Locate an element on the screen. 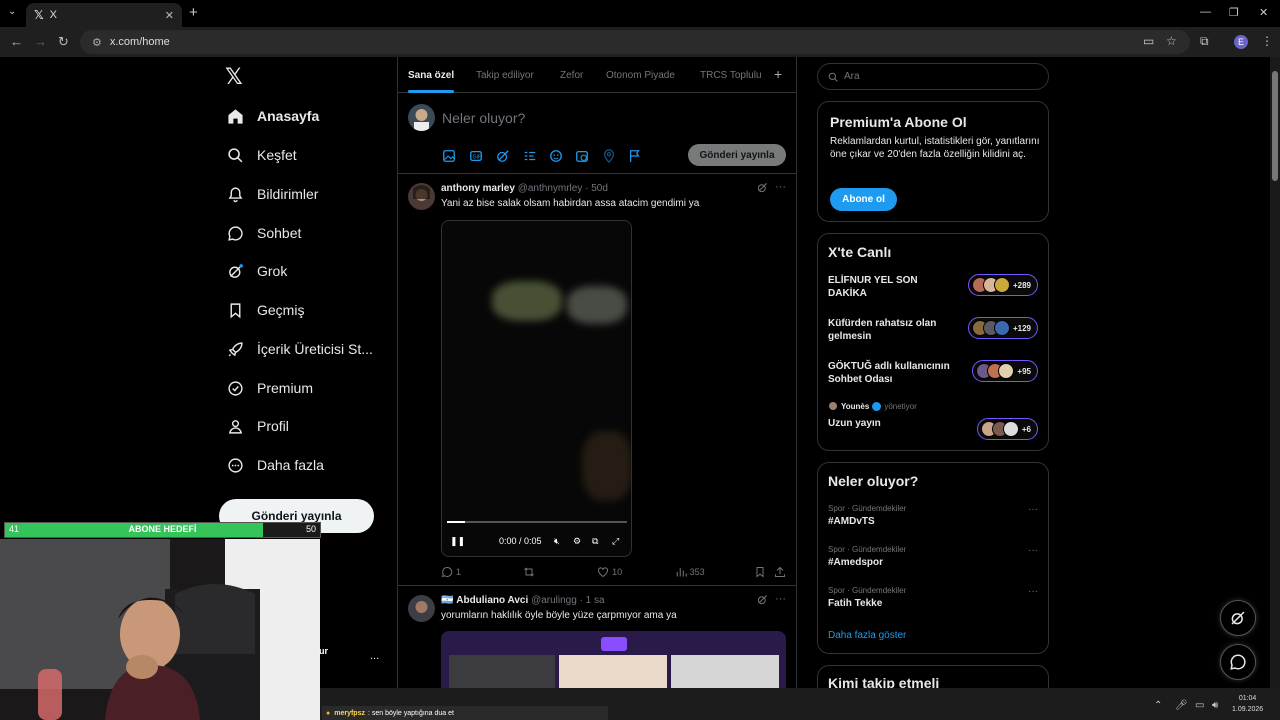  repost-button is located at coordinates (560, 572).